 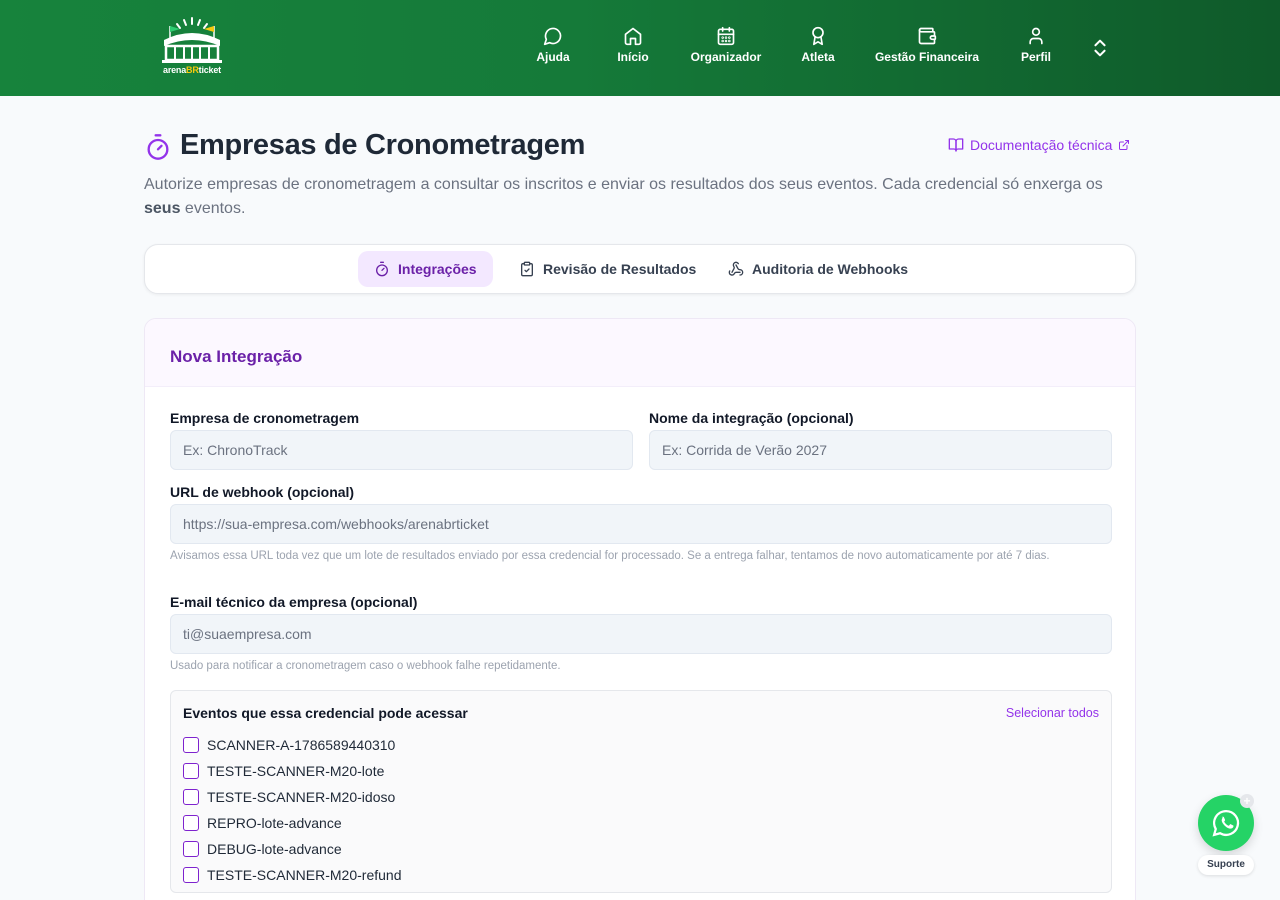 I want to click on nav-label: Gestão Financeira, so click(x=927, y=57).